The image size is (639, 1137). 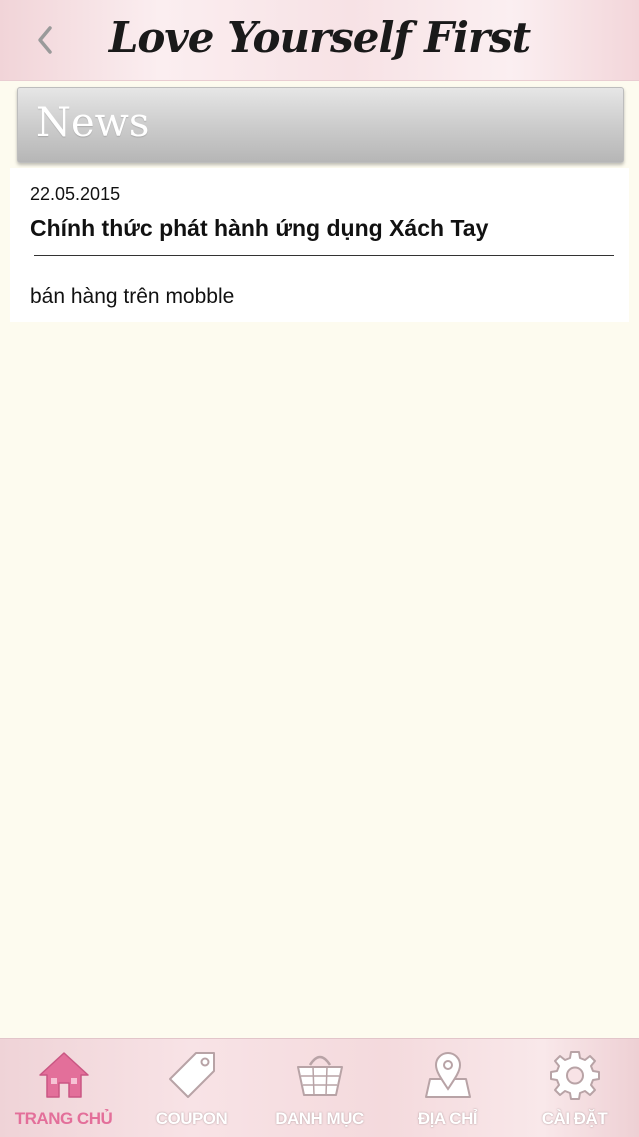 What do you see at coordinates (319, 1118) in the screenshot?
I see `tab-label: DANH MỤC` at bounding box center [319, 1118].